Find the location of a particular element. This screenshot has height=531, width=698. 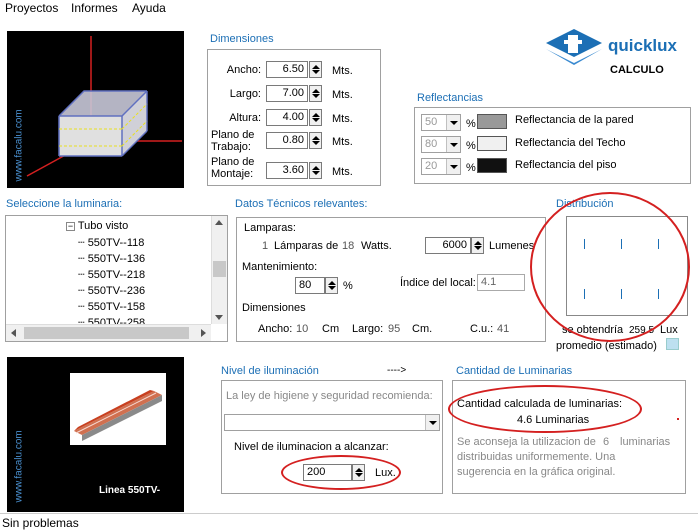

tech-data-title: Datos Técnicos relevantes: is located at coordinates (301, 204).